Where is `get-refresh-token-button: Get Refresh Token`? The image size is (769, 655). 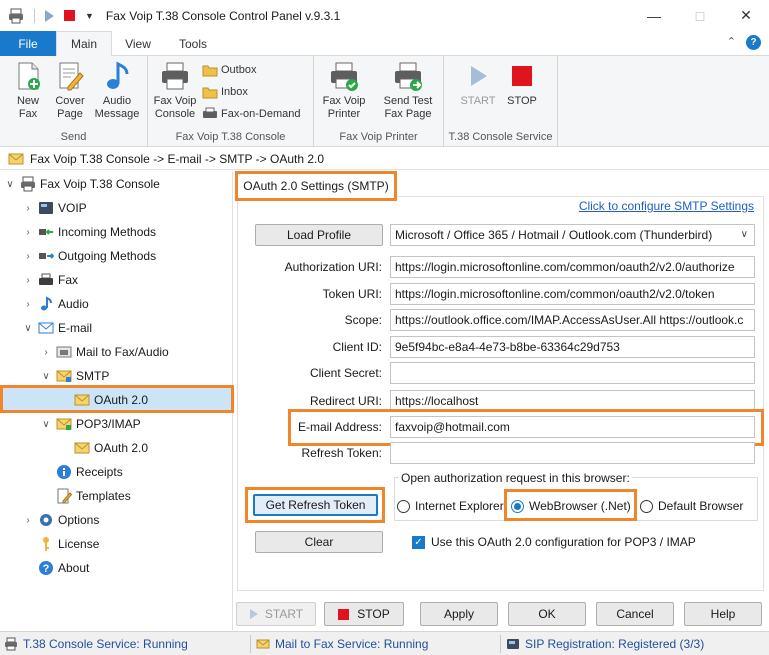
get-refresh-token-button: Get Refresh Token is located at coordinates (315, 505).